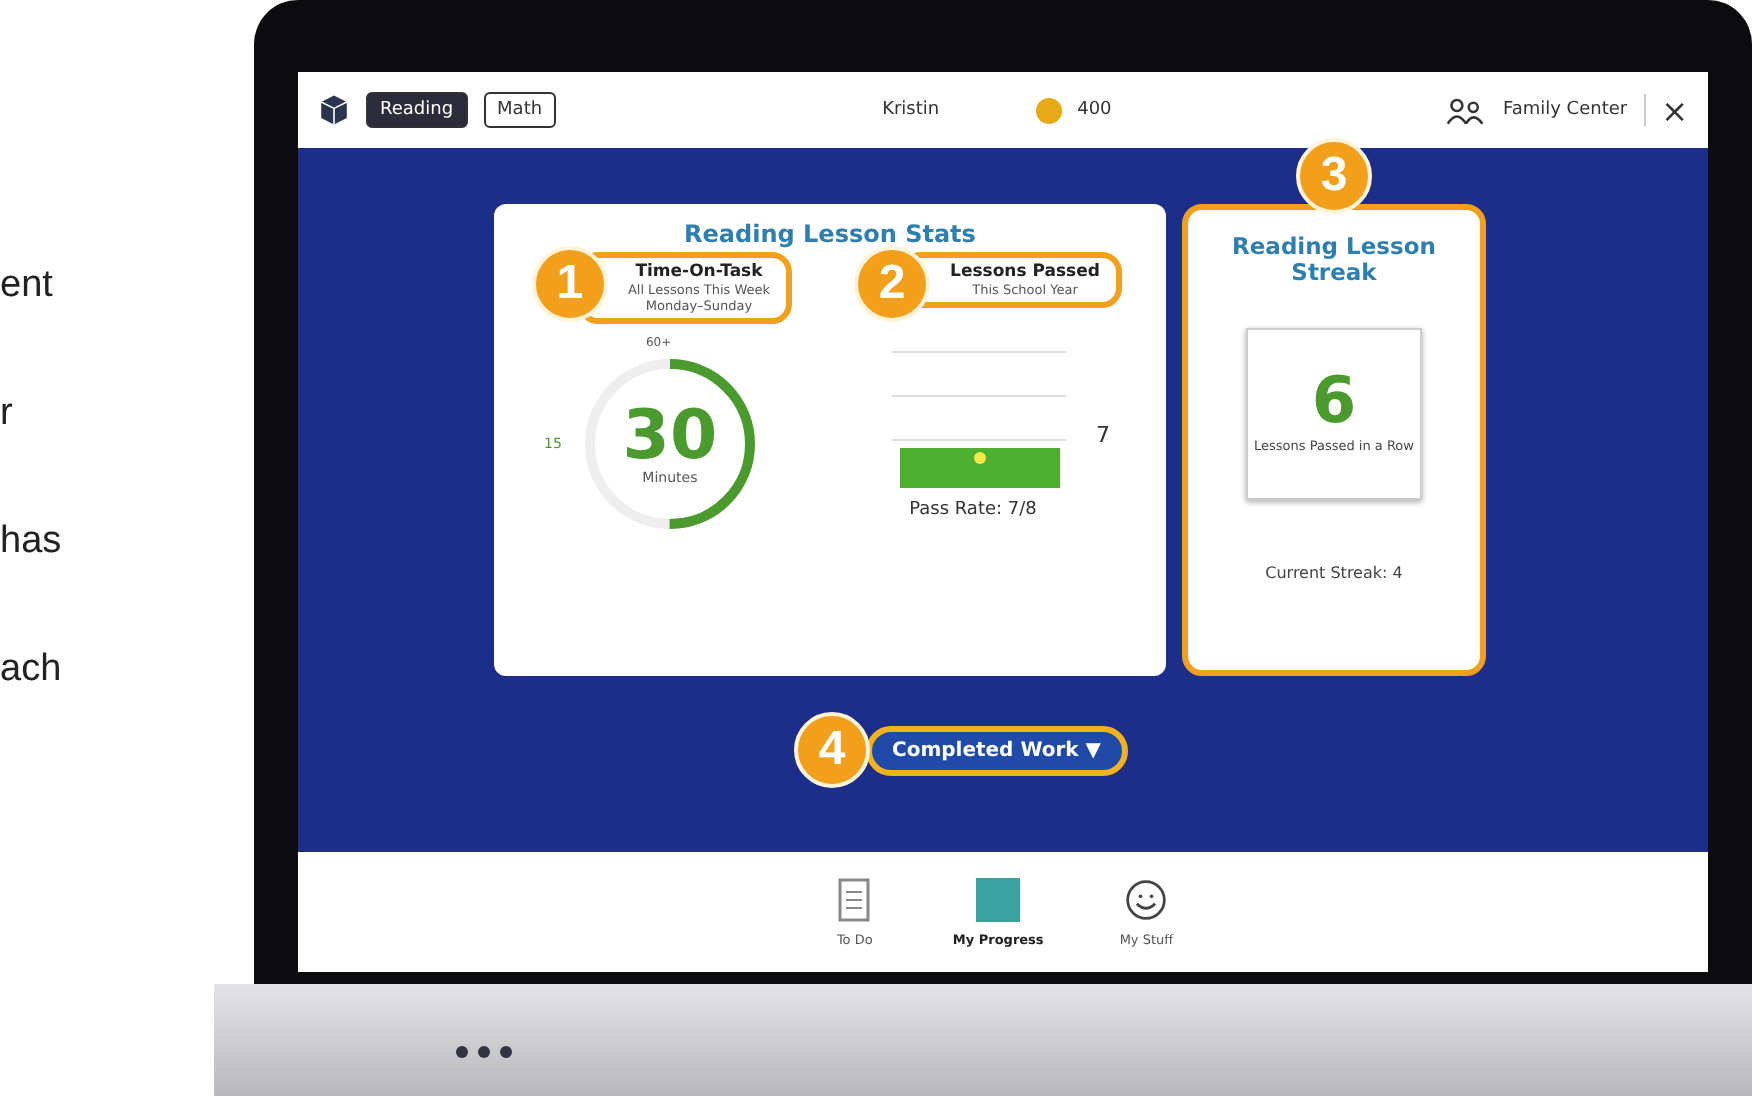  Describe the element at coordinates (484, 1052) in the screenshot. I see `dots-icon` at that location.